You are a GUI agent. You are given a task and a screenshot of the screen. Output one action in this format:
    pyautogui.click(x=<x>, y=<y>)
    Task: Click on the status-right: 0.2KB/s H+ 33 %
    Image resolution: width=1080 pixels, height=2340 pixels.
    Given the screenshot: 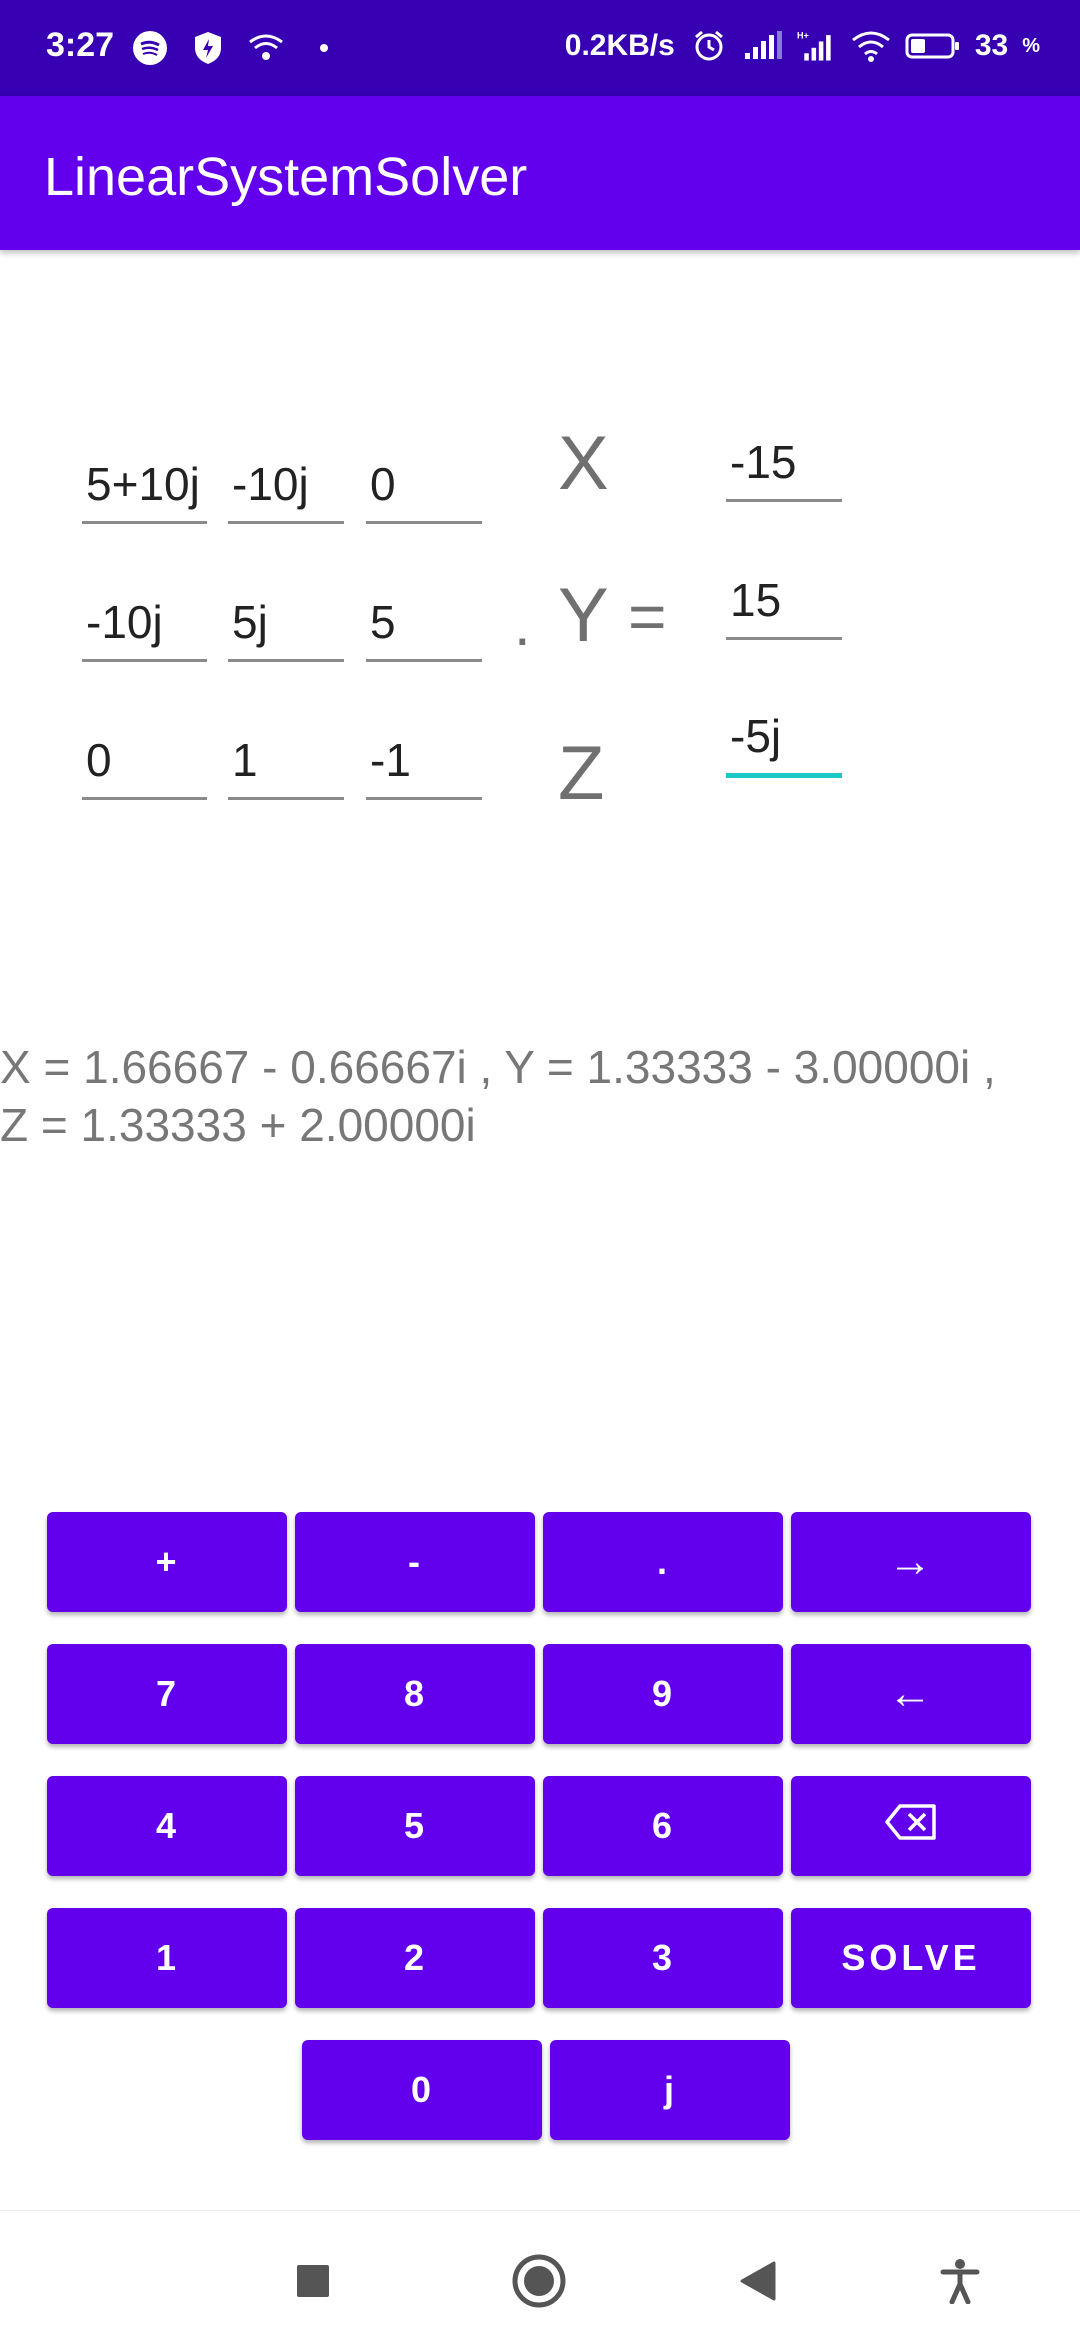 What is the action you would take?
    pyautogui.click(x=802, y=46)
    